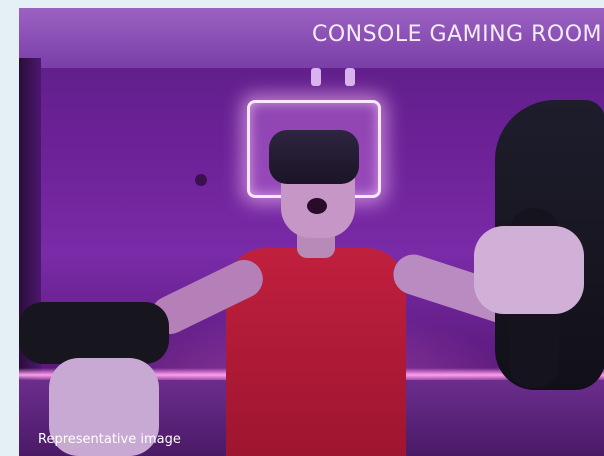  I want to click on open-mouth, so click(317, 206).